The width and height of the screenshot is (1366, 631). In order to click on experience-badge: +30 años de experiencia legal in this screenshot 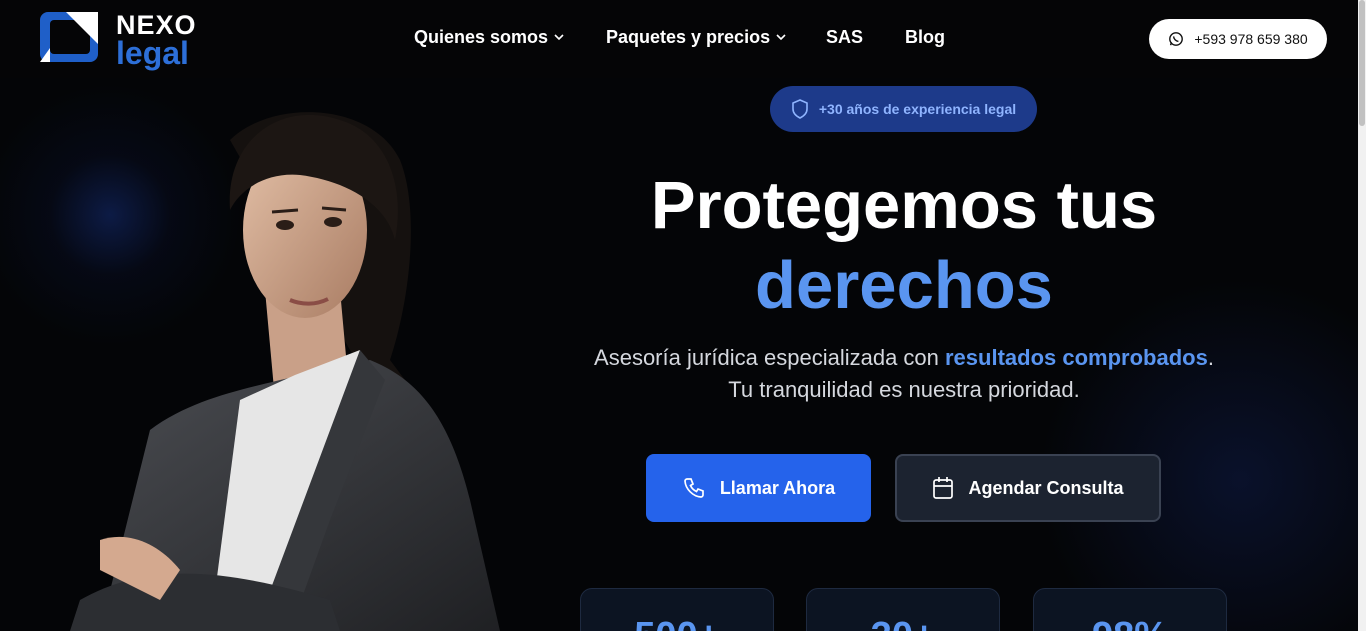, I will do `click(903, 109)`.